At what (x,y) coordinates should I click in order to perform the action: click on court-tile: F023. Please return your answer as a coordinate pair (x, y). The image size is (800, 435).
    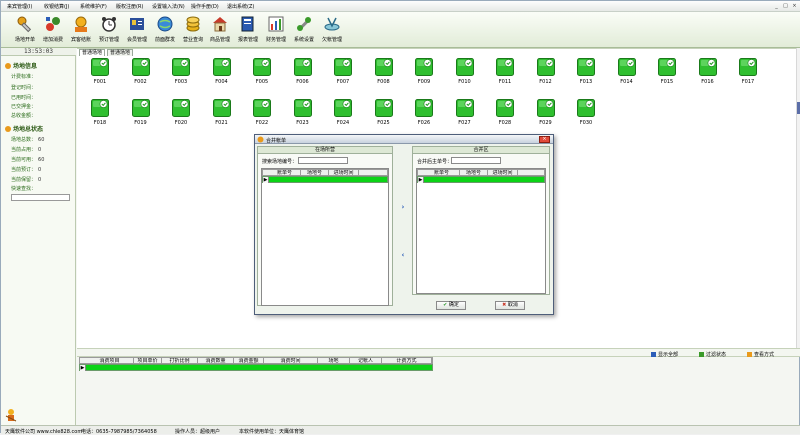
    Looking at the image, I should click on (303, 112).